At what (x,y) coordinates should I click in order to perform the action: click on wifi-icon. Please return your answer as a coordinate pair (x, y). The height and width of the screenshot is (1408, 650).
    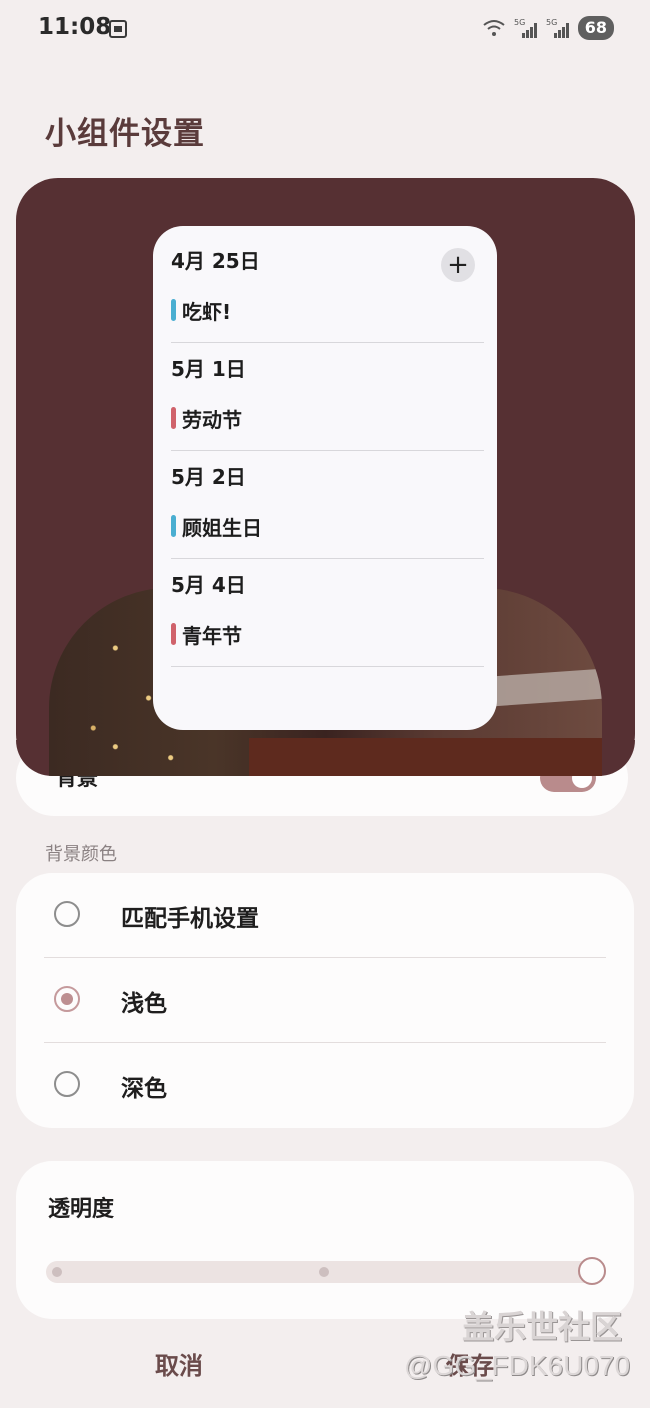
    Looking at the image, I should click on (494, 28).